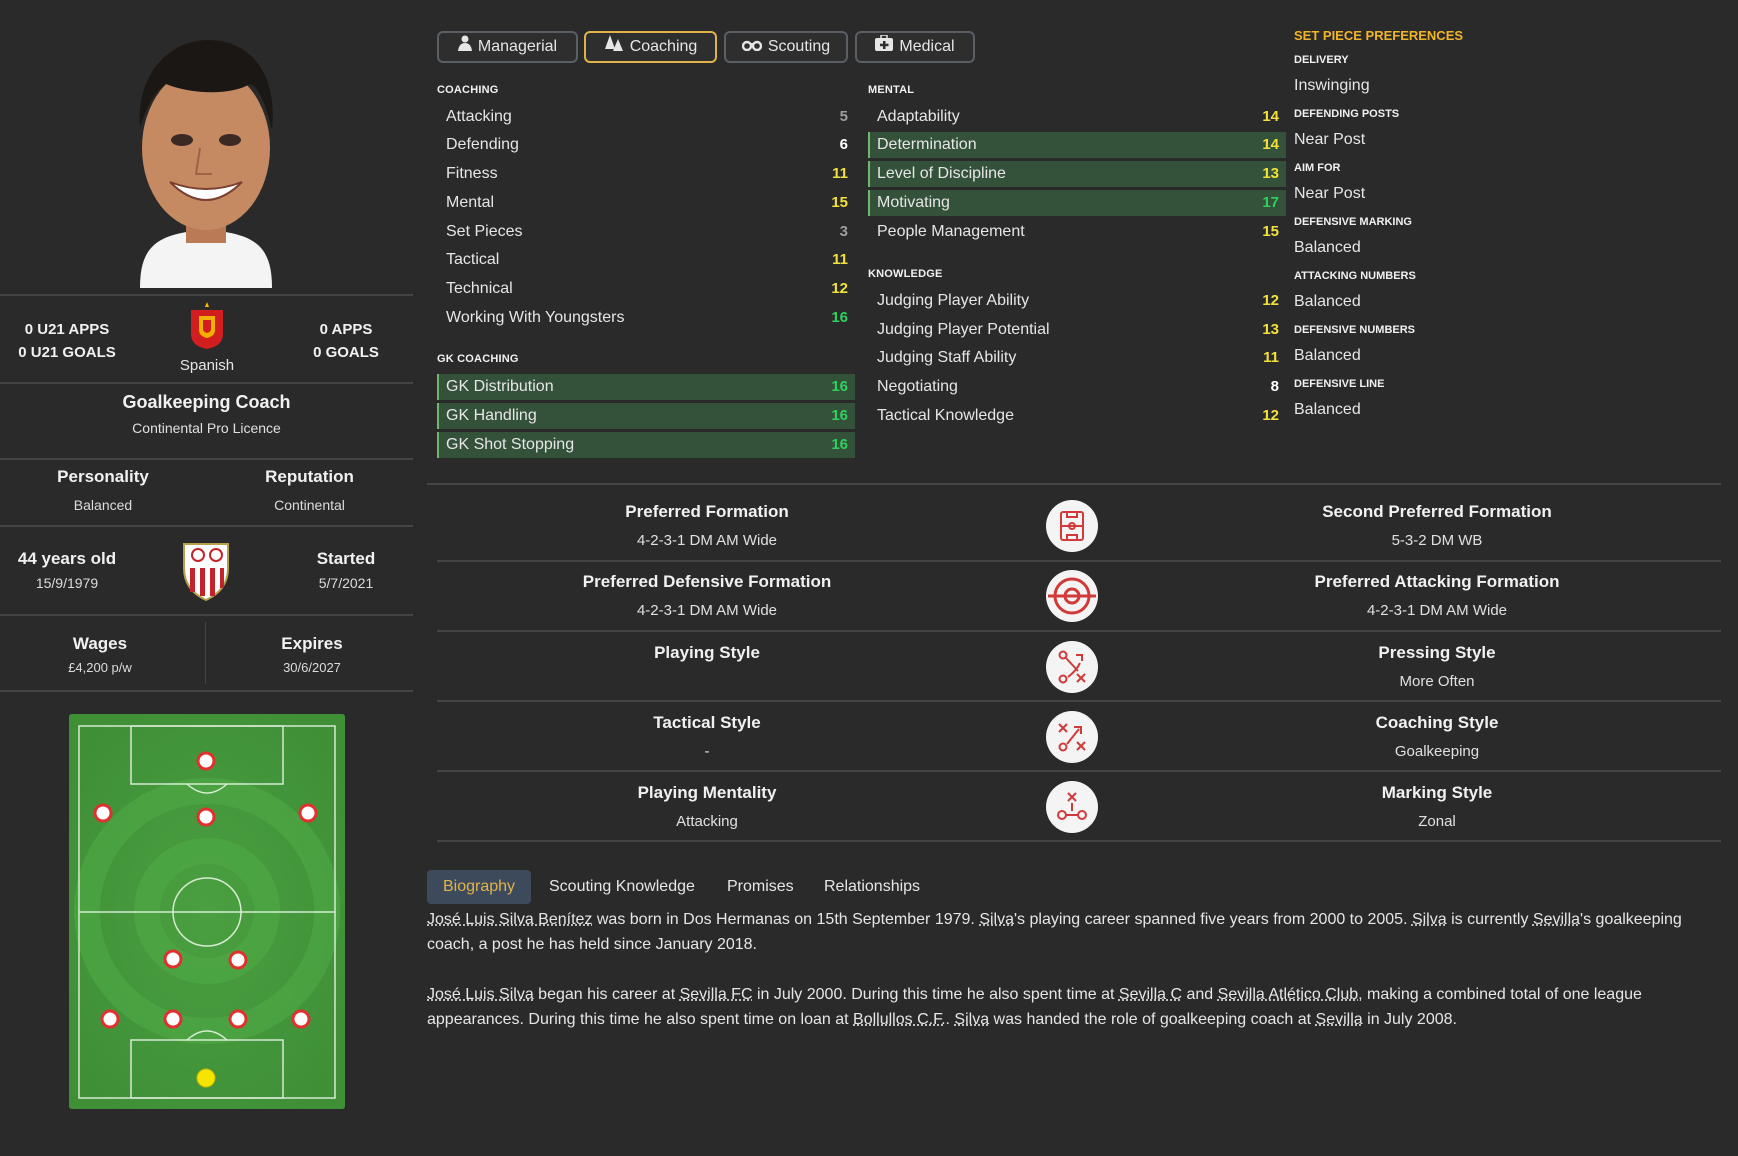 The height and width of the screenshot is (1156, 1738). Describe the element at coordinates (1274, 386) in the screenshot. I see `attr-value: 8` at that location.